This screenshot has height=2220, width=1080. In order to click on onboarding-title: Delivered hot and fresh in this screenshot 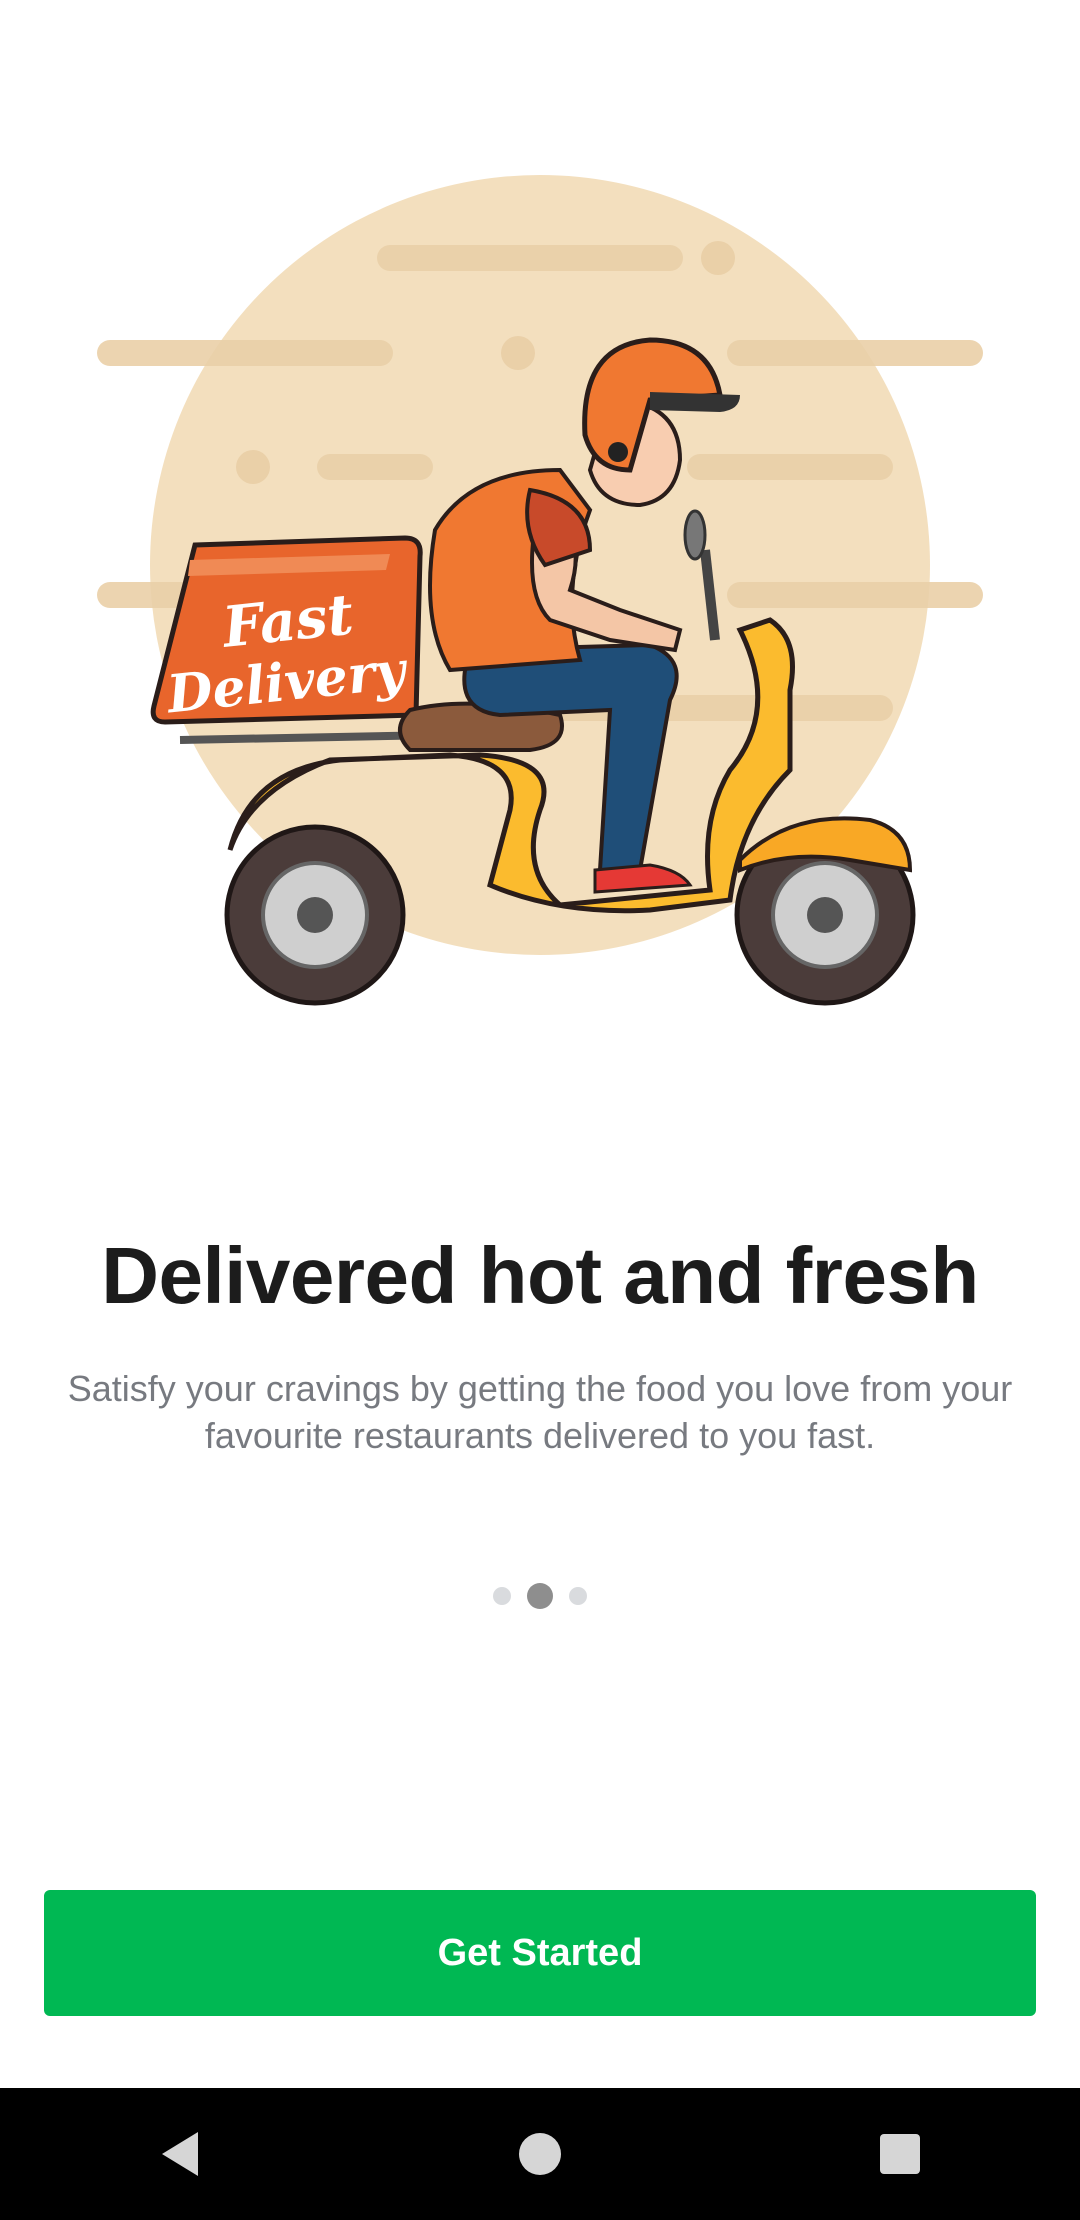, I will do `click(540, 1275)`.